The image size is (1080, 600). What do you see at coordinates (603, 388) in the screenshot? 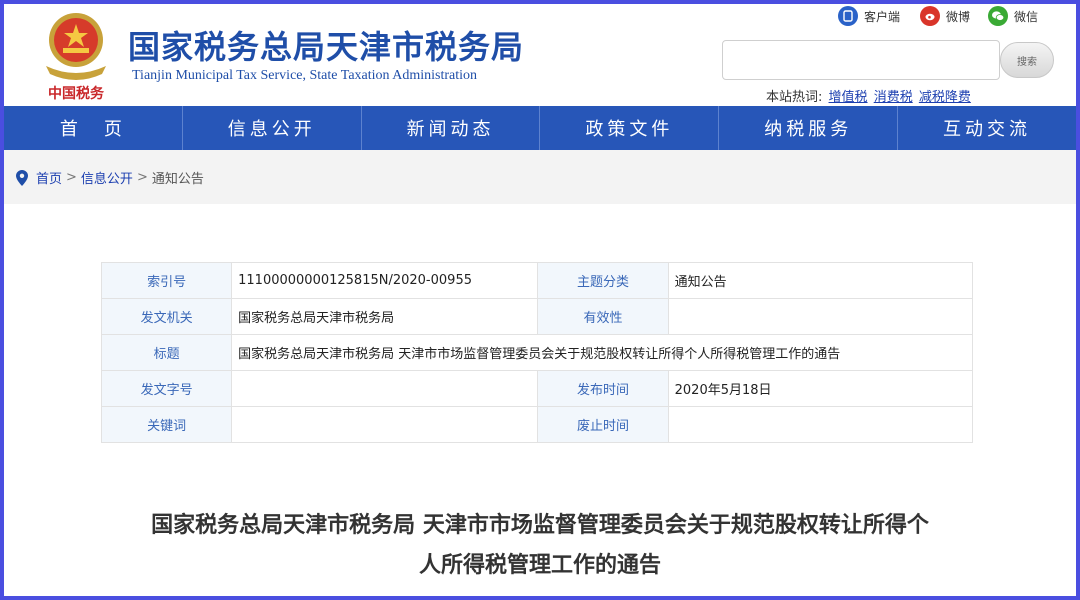
I see `date-label: 发布时间` at bounding box center [603, 388].